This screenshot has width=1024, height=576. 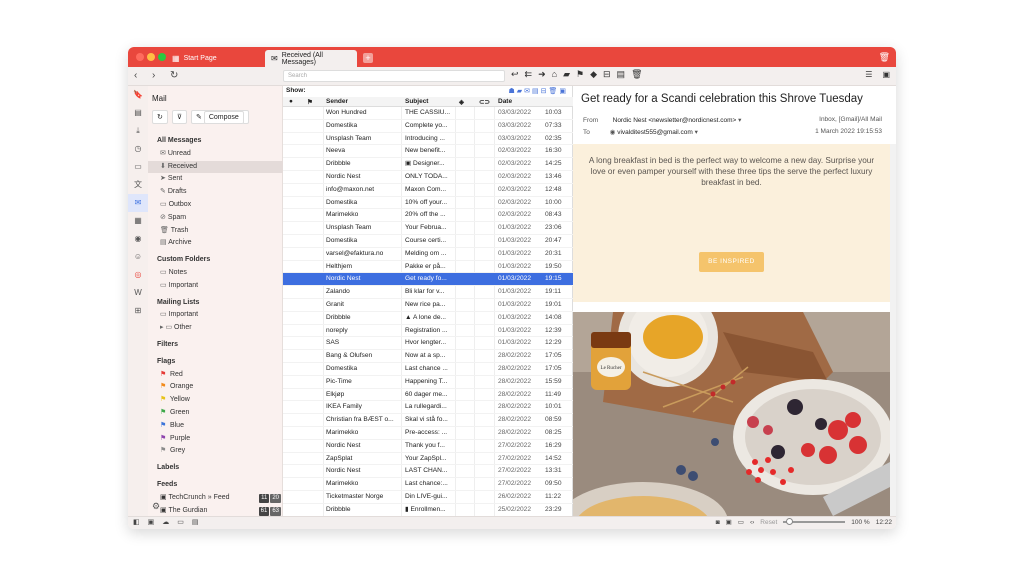 What do you see at coordinates (428, 433) in the screenshot?
I see `message-row: Marimekko Pre-access: ... 28/02/2022 08:25` at bounding box center [428, 433].